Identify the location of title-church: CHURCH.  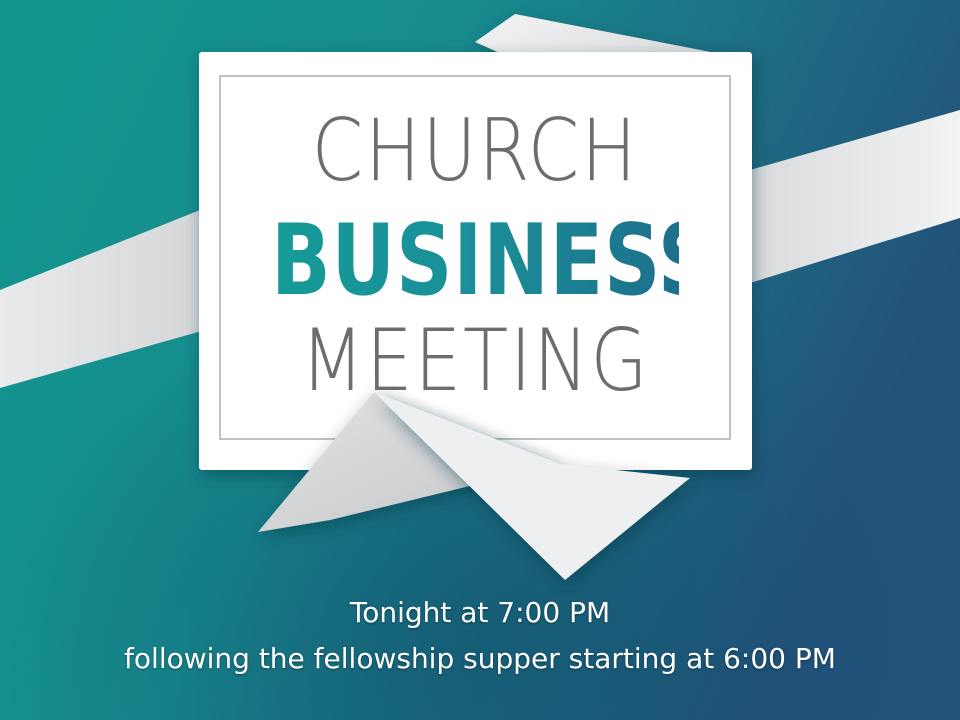
(475, 151).